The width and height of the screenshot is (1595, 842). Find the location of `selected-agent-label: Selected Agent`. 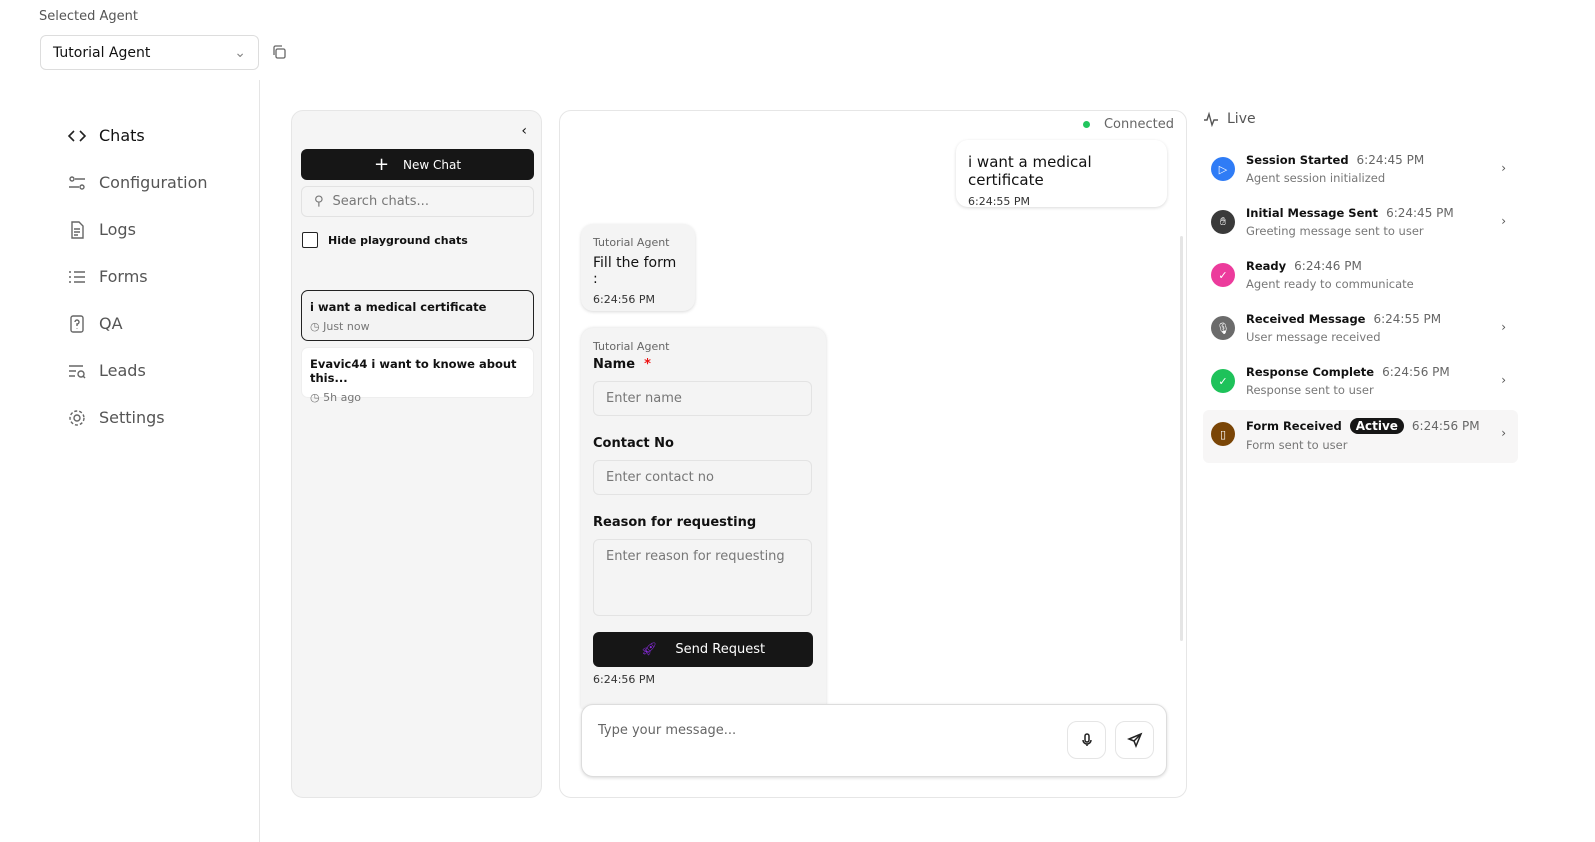

selected-agent-label: Selected Agent is located at coordinates (88, 16).